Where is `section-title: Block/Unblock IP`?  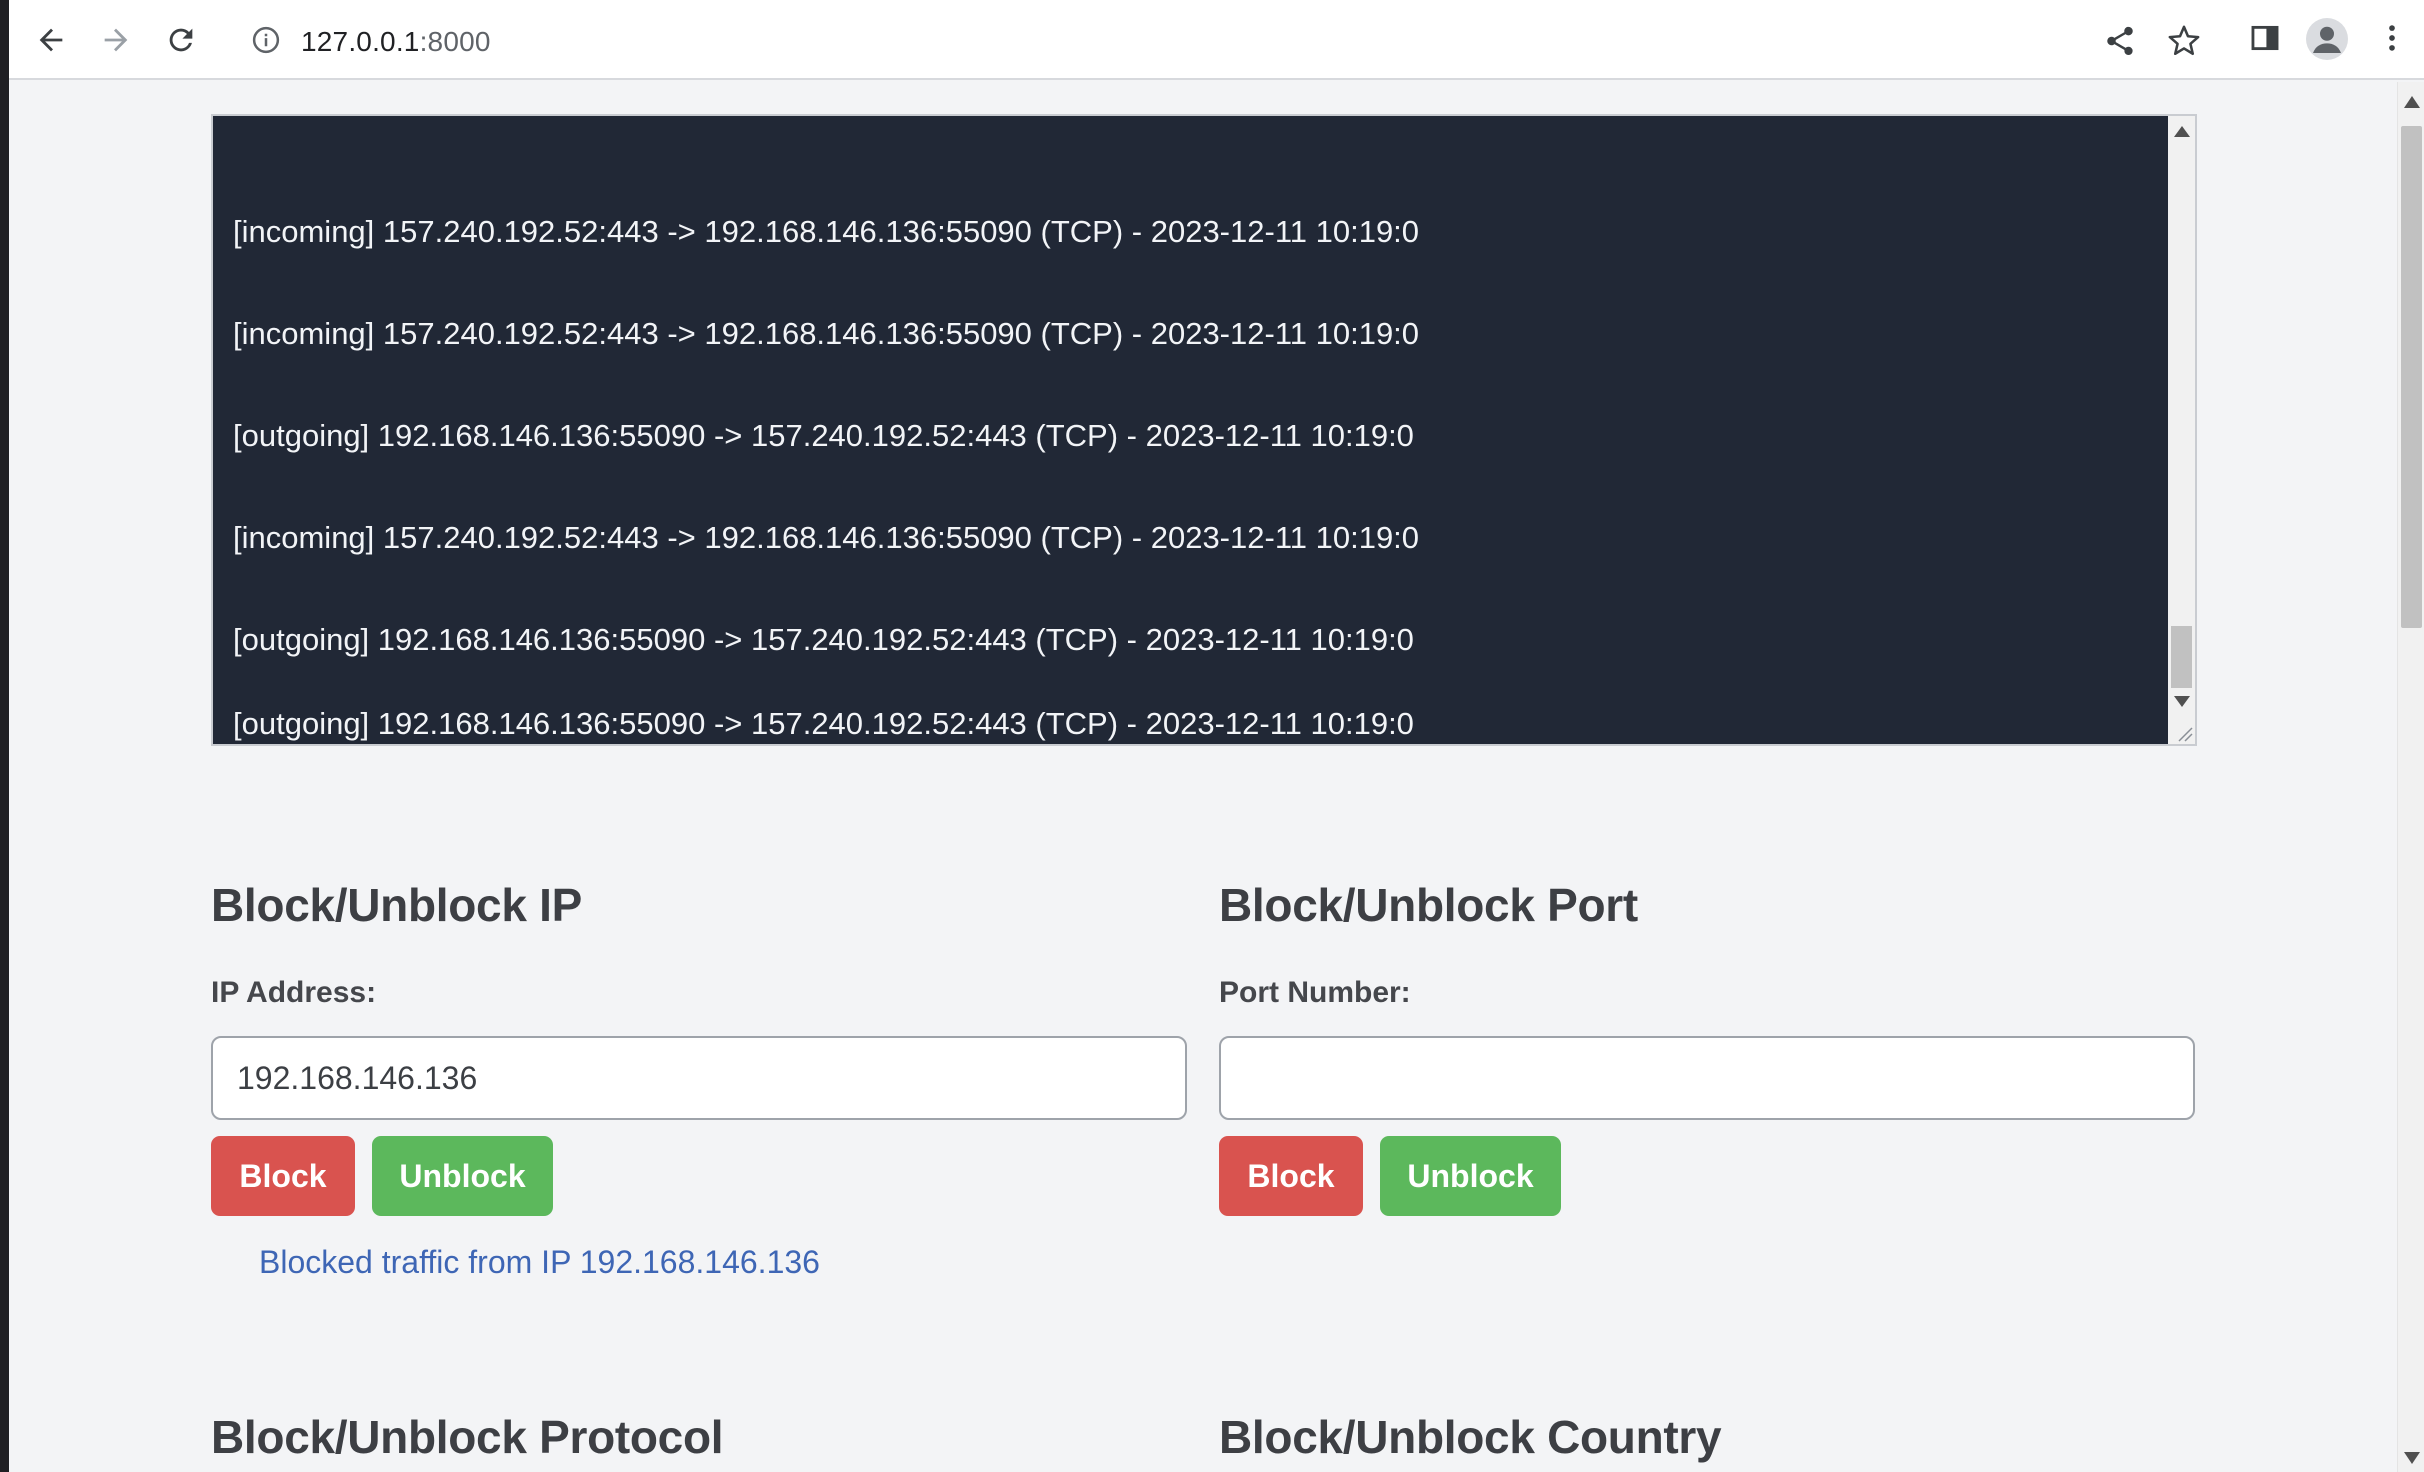 section-title: Block/Unblock IP is located at coordinates (396, 905).